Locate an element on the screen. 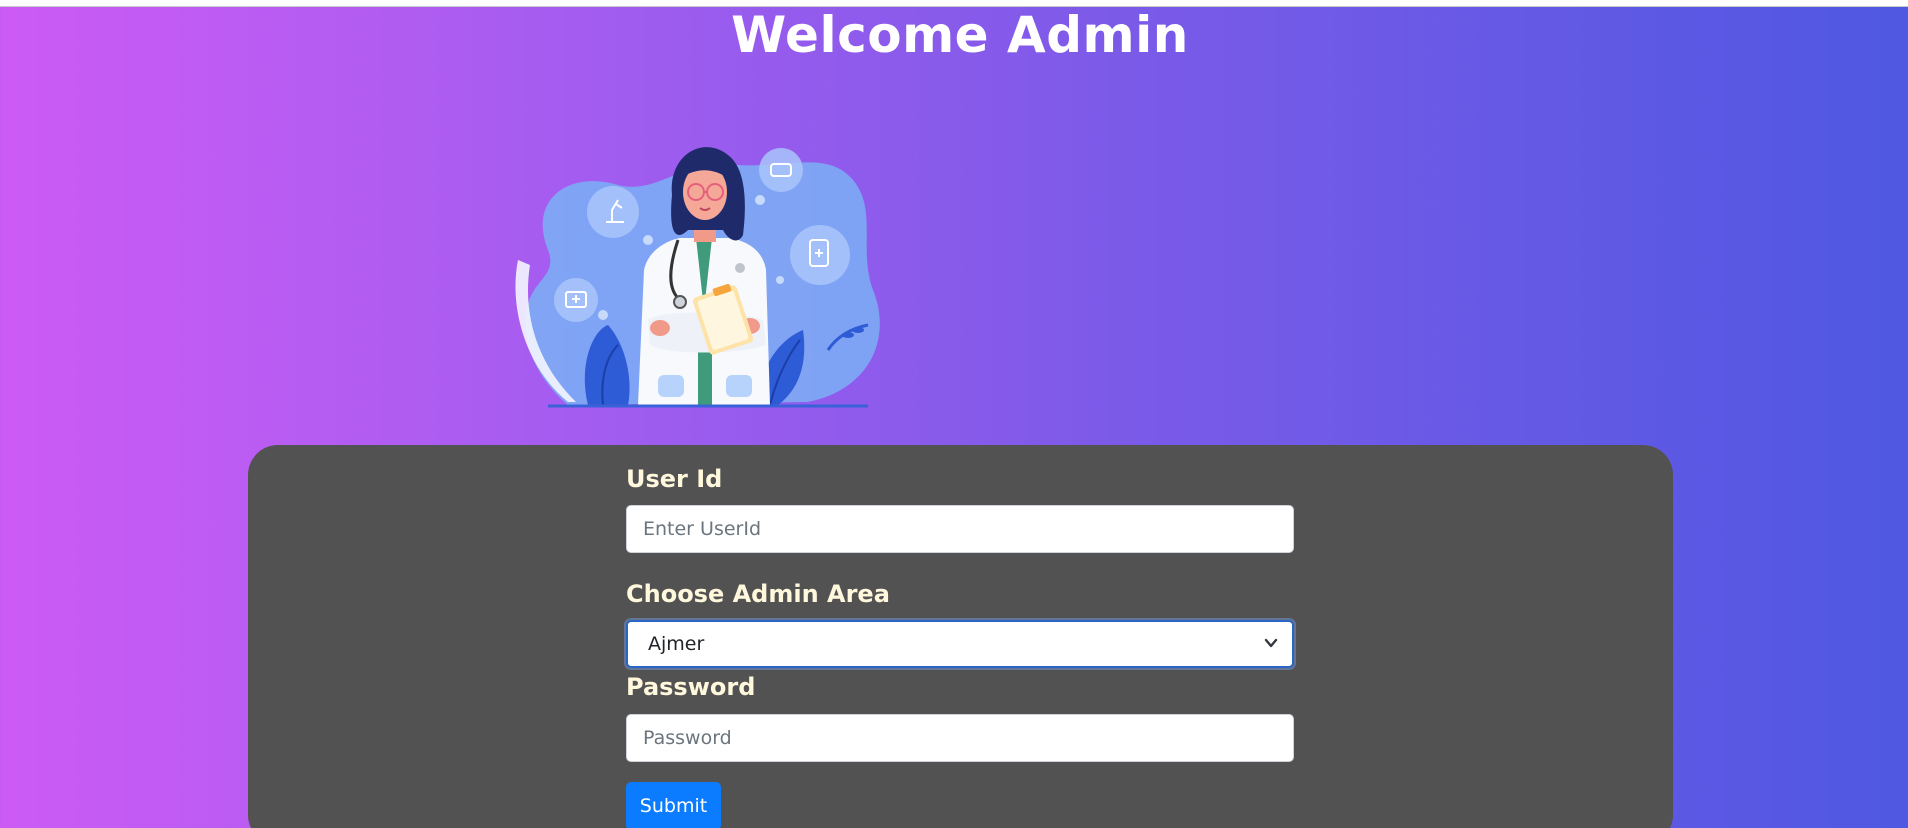 This screenshot has width=1908, height=828. userid-label: User Id is located at coordinates (674, 479).